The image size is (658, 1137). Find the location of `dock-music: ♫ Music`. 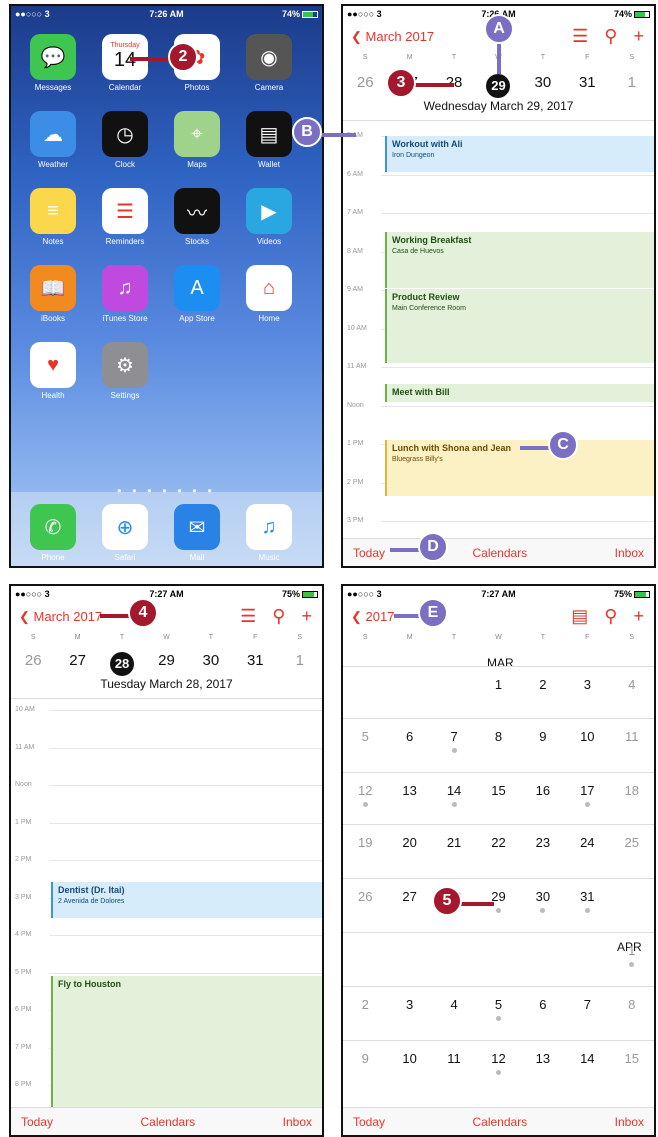

dock-music: ♫ Music is located at coordinates (269, 533).